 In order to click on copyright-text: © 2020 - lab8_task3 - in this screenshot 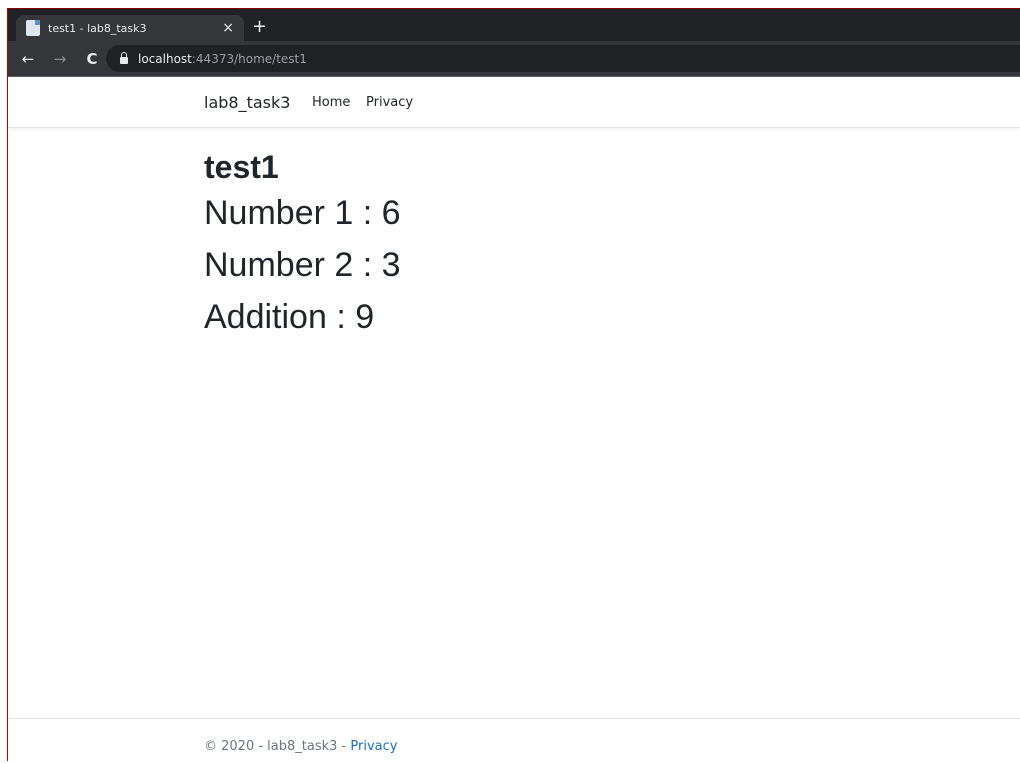, I will do `click(277, 746)`.